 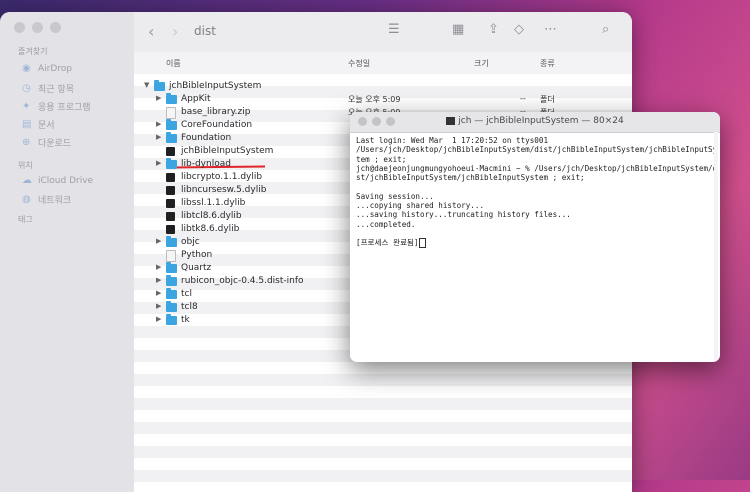 What do you see at coordinates (206, 164) in the screenshot?
I see `file-name: lib-dynload` at bounding box center [206, 164].